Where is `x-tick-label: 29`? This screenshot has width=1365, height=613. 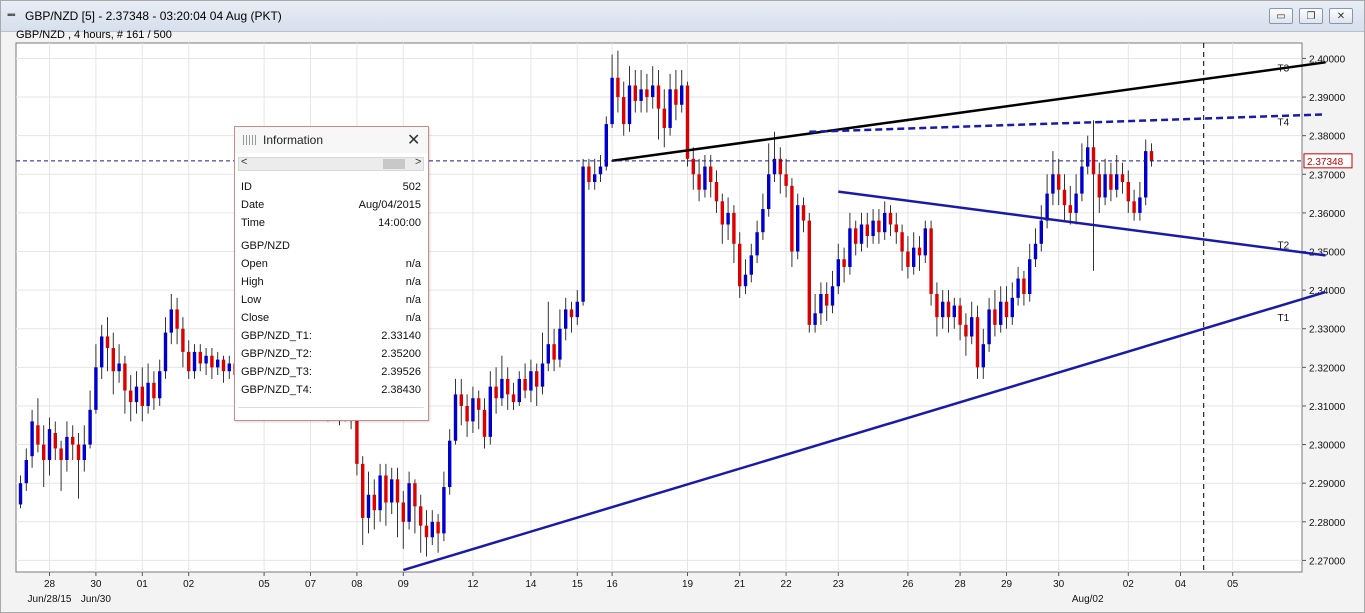 x-tick-label: 29 is located at coordinates (1007, 584).